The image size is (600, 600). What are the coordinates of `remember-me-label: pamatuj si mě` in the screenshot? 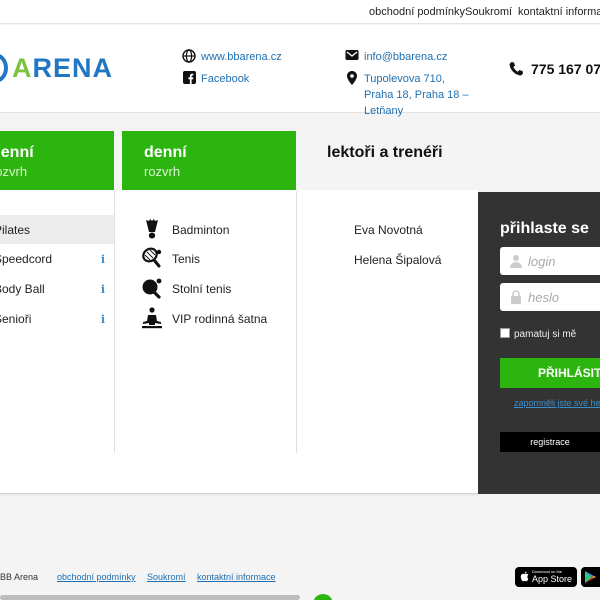 It's located at (545, 334).